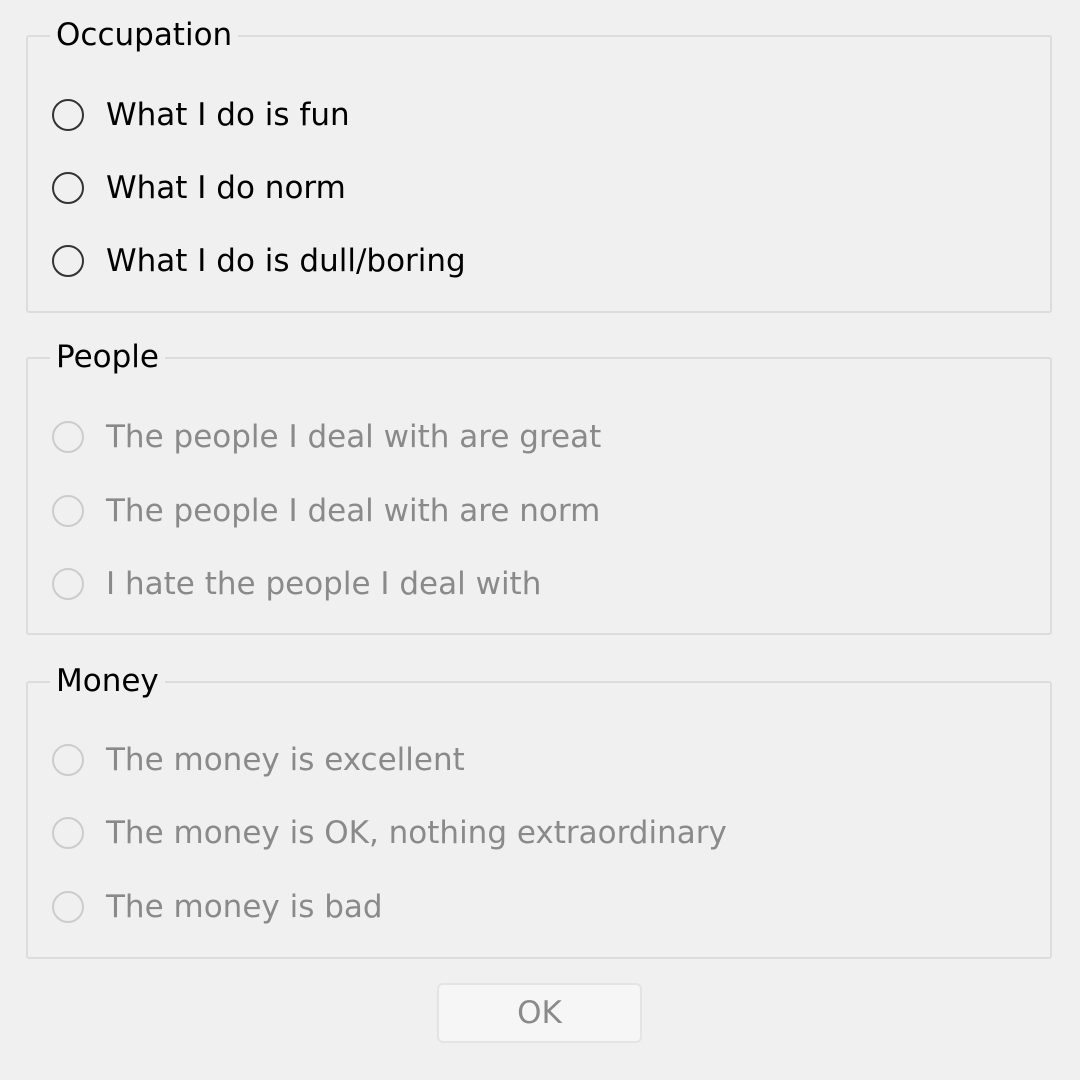 This screenshot has width=1080, height=1080. What do you see at coordinates (107, 681) in the screenshot?
I see `money-group-title: Money` at bounding box center [107, 681].